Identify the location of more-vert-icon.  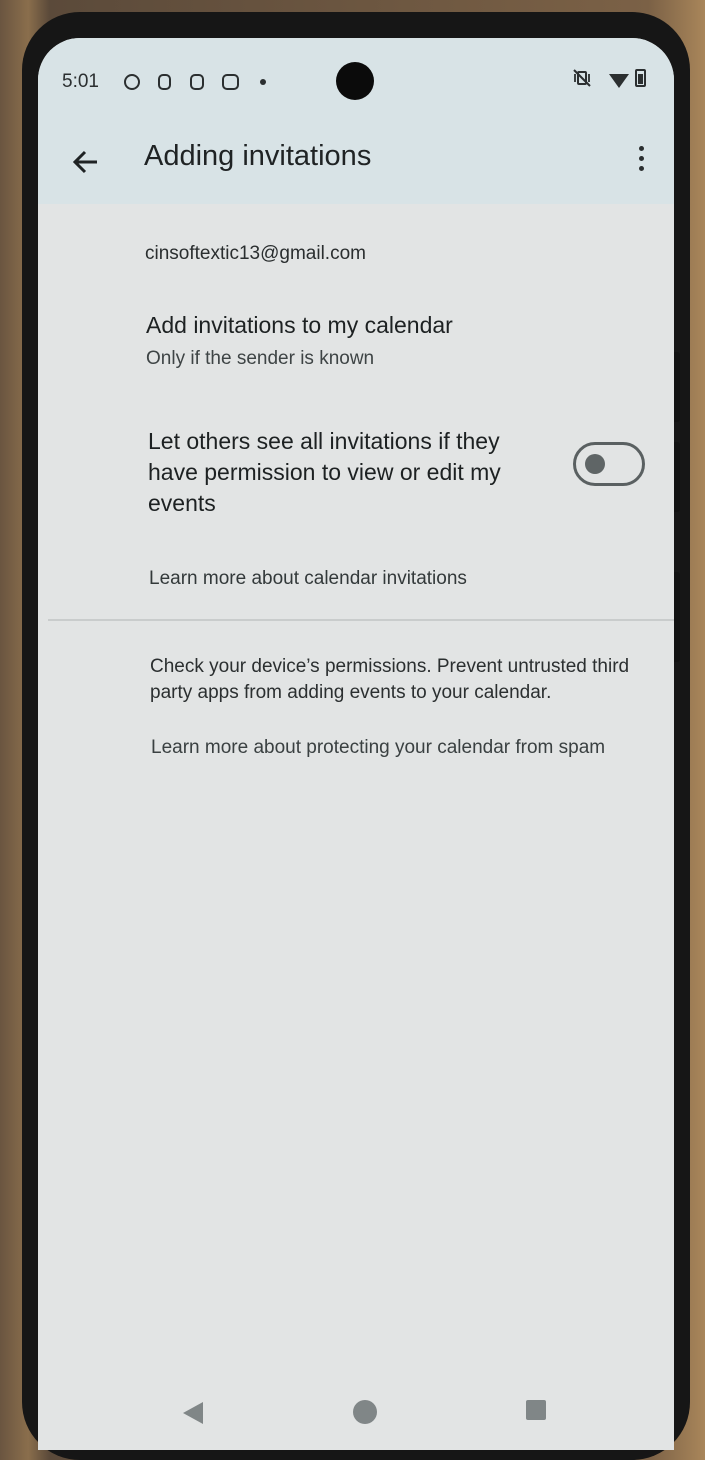
(641, 148).